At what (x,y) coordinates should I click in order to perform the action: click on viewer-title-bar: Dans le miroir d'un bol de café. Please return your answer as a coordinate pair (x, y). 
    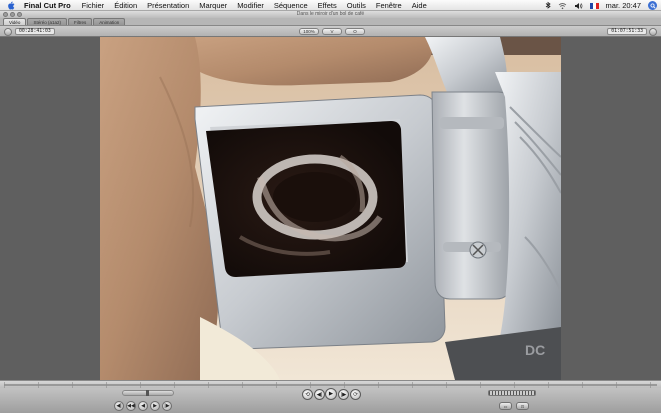
    Looking at the image, I should click on (330, 14).